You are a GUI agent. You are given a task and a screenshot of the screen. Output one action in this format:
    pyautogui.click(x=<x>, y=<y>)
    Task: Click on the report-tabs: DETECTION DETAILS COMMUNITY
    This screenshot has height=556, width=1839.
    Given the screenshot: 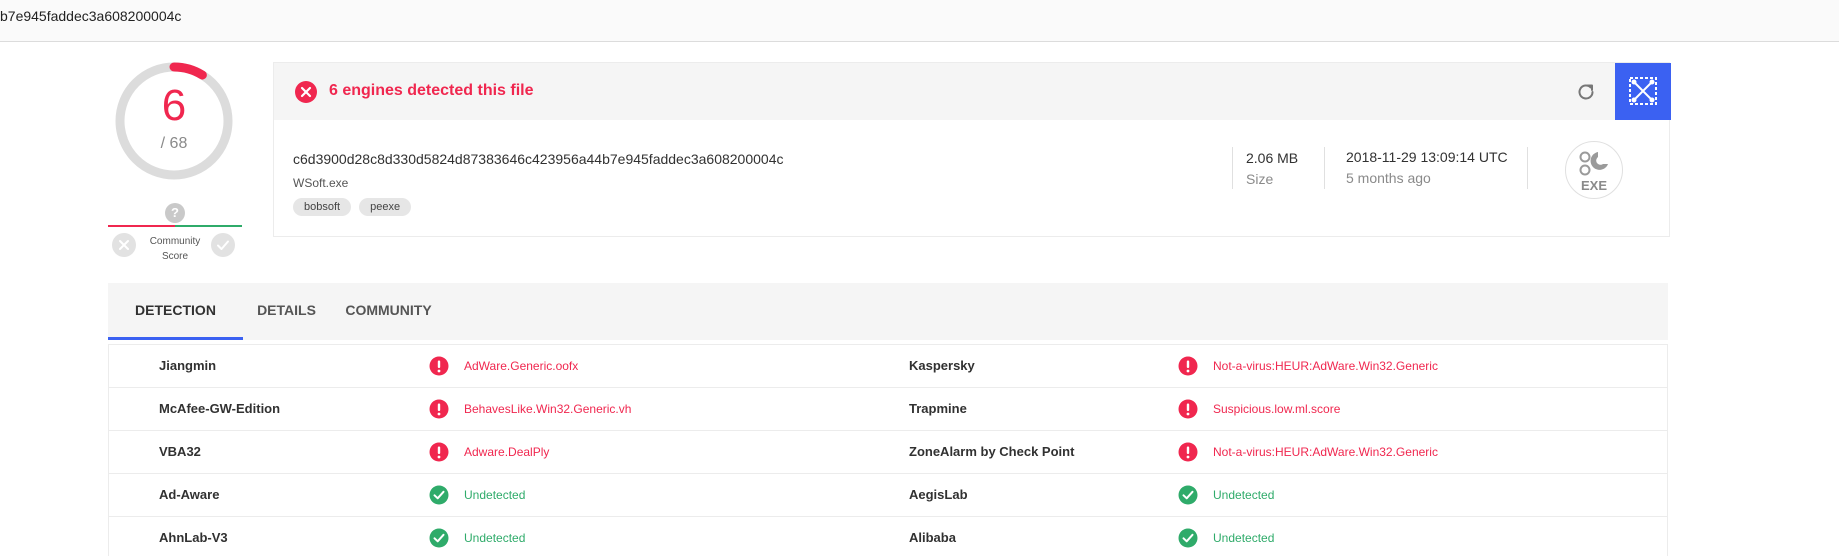 What is the action you would take?
    pyautogui.click(x=888, y=311)
    